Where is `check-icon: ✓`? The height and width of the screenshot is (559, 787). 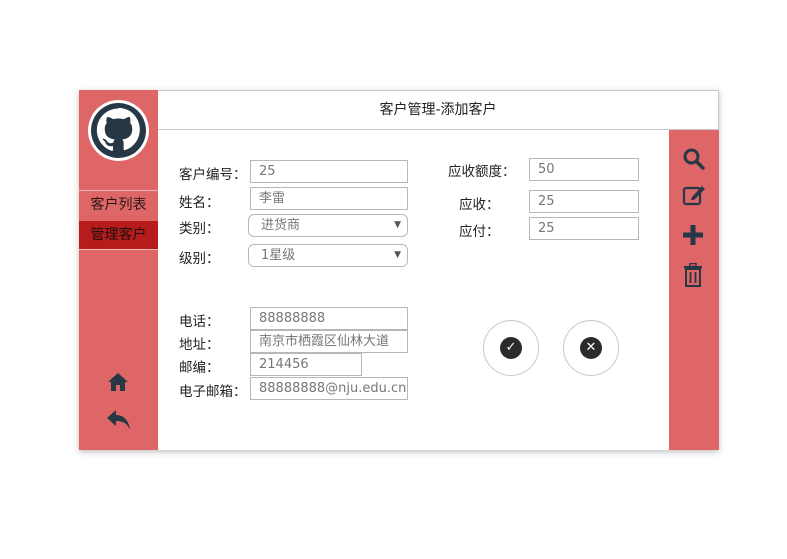
check-icon: ✓ is located at coordinates (511, 348).